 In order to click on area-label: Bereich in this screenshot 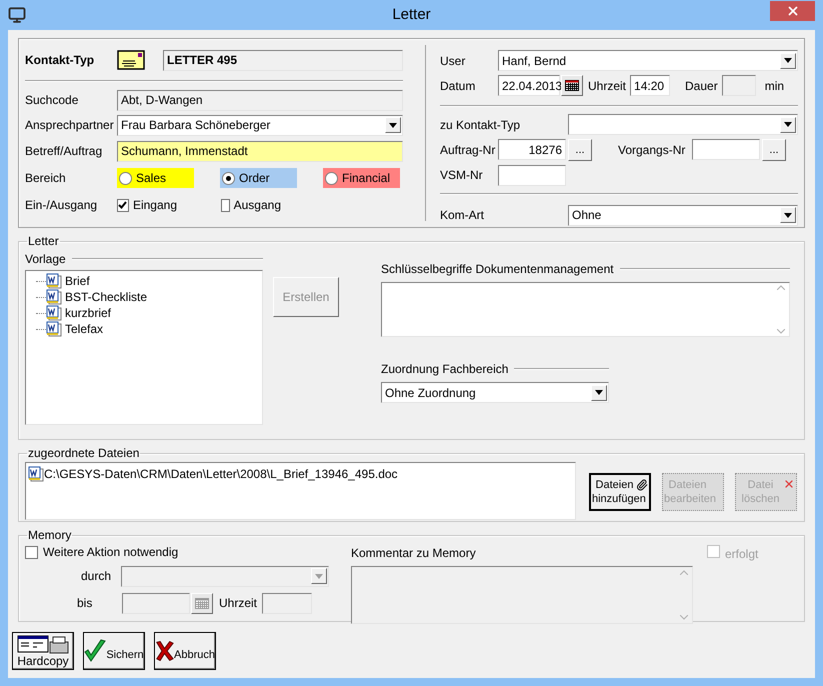, I will do `click(46, 178)`.